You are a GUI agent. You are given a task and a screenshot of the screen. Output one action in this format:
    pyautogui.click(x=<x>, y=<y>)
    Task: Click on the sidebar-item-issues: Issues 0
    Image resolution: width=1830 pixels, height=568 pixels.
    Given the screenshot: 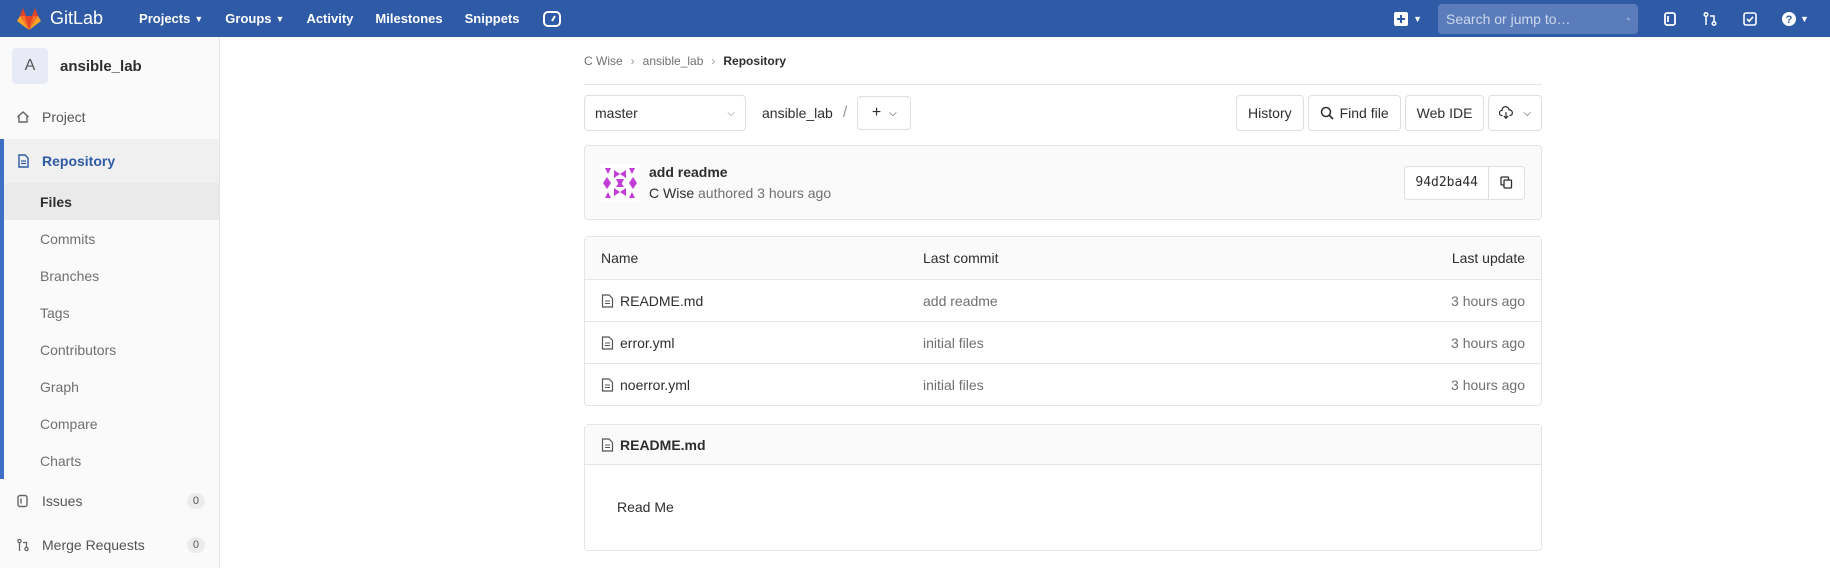 What is the action you would take?
    pyautogui.click(x=109, y=501)
    